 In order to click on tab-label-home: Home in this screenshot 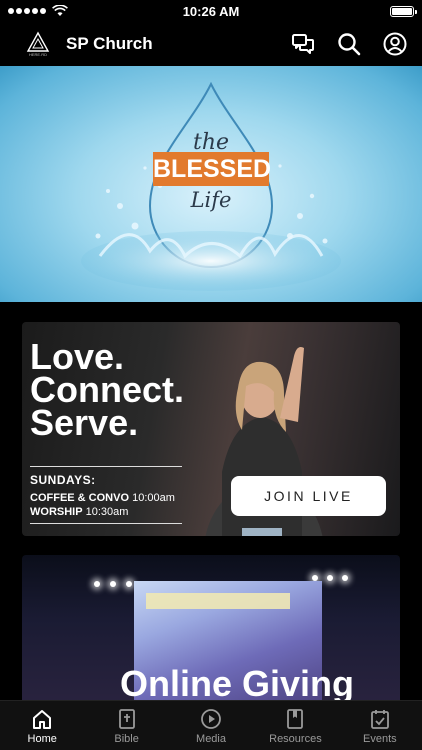, I will do `click(42, 739)`.